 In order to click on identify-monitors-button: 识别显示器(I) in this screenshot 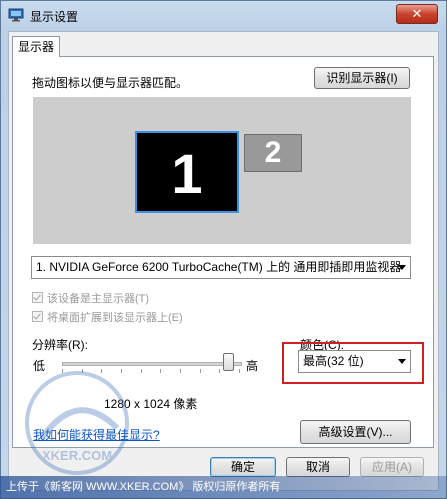, I will do `click(362, 78)`.